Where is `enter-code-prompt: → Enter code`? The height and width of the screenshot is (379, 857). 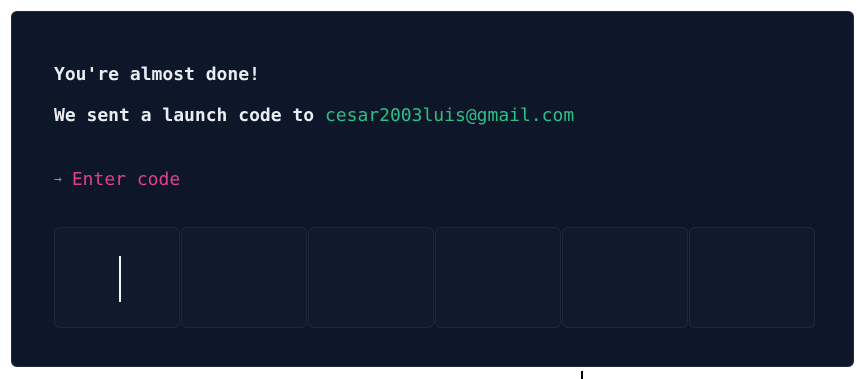
enter-code-prompt: → Enter code is located at coordinates (117, 179).